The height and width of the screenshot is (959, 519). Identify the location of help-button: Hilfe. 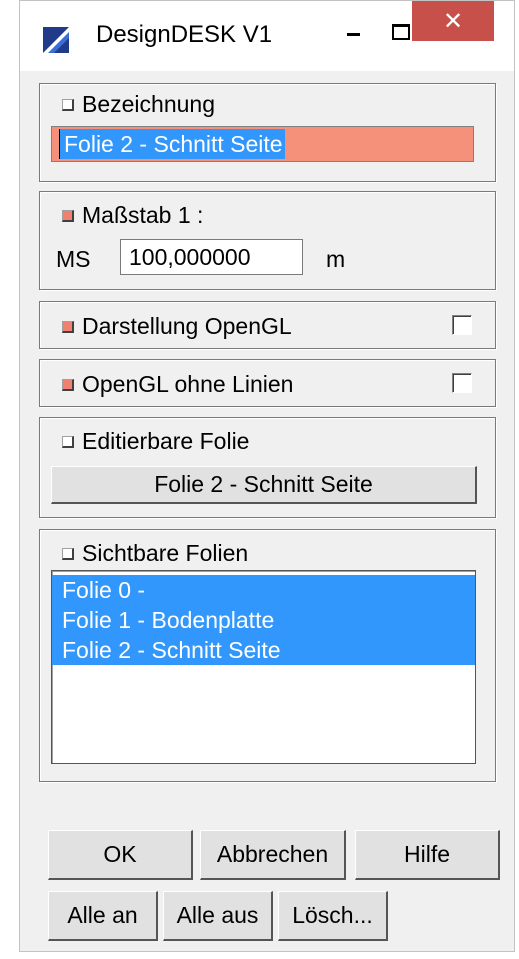
(427, 855).